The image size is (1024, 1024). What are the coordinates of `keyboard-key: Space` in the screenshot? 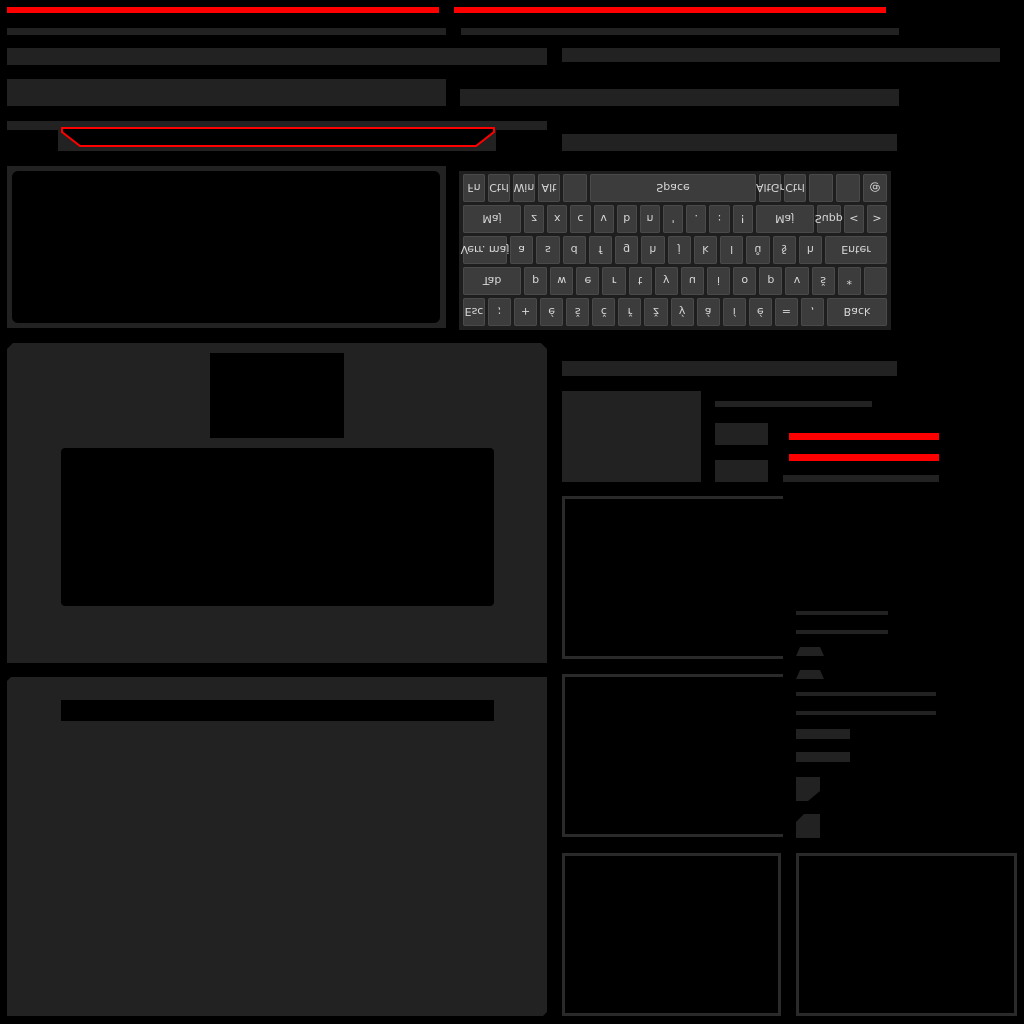 It's located at (673, 188).